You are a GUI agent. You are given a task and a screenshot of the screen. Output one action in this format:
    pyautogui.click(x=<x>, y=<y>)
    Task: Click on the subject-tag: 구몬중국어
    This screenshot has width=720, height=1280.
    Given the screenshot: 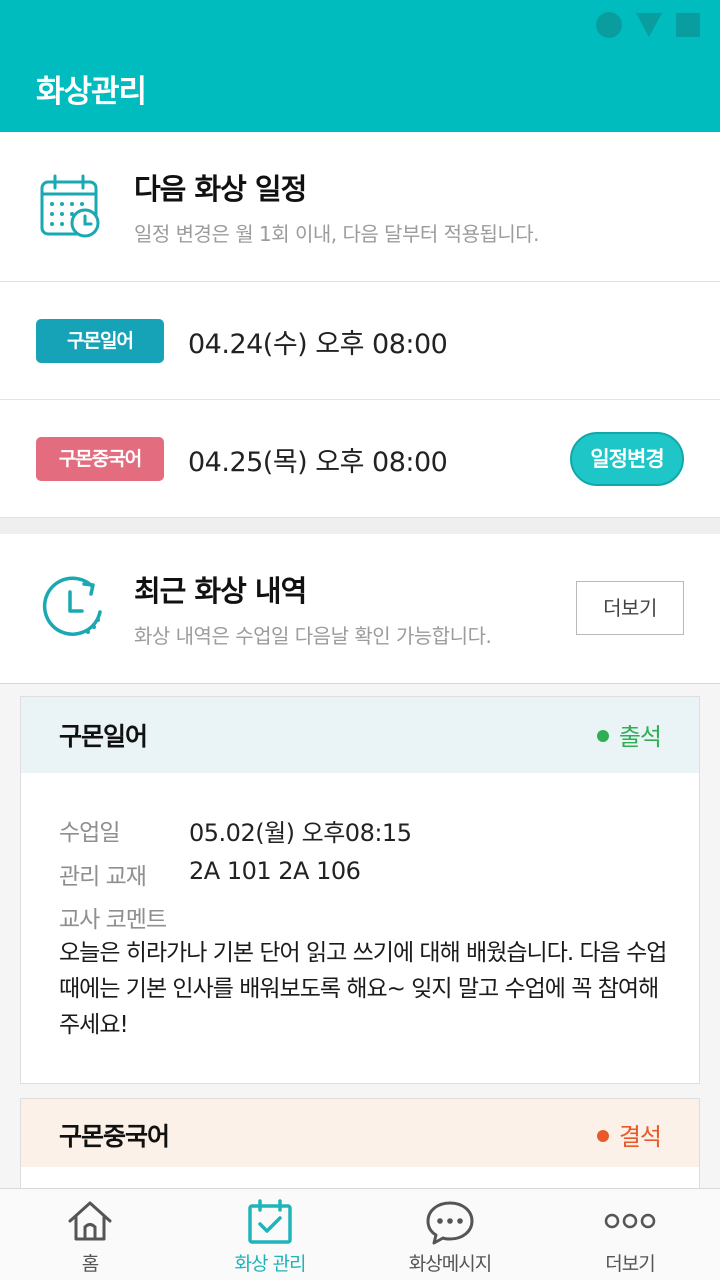 What is the action you would take?
    pyautogui.click(x=100, y=459)
    